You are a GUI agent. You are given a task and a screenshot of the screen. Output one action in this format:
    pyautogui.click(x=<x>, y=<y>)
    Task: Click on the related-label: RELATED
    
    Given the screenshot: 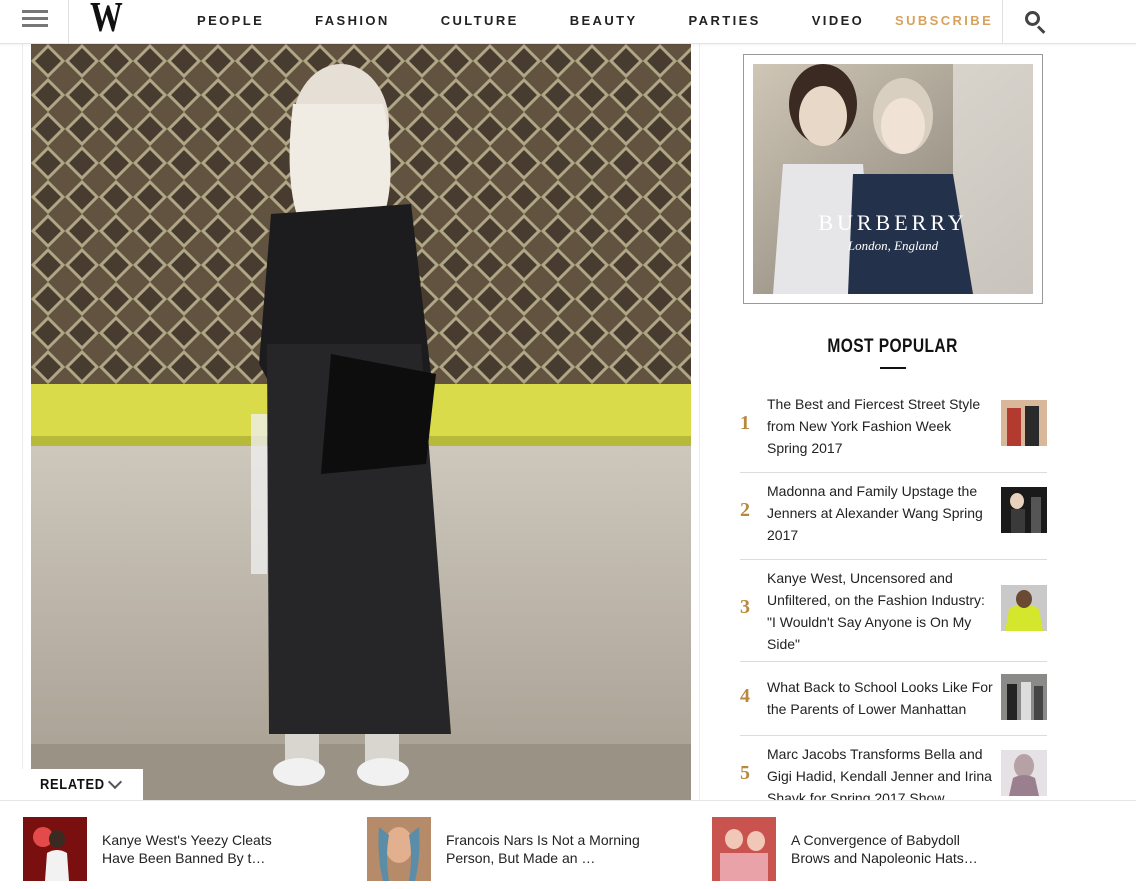 What is the action you would take?
    pyautogui.click(x=72, y=784)
    